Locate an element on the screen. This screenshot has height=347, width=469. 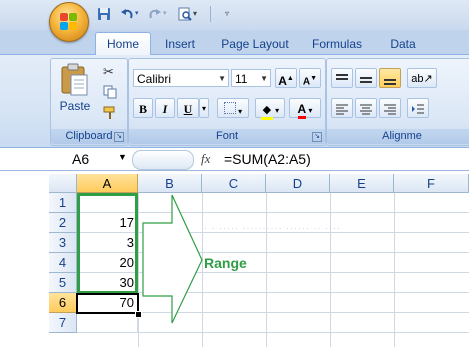
font-name-combo: Calibri ▼ is located at coordinates (181, 78).